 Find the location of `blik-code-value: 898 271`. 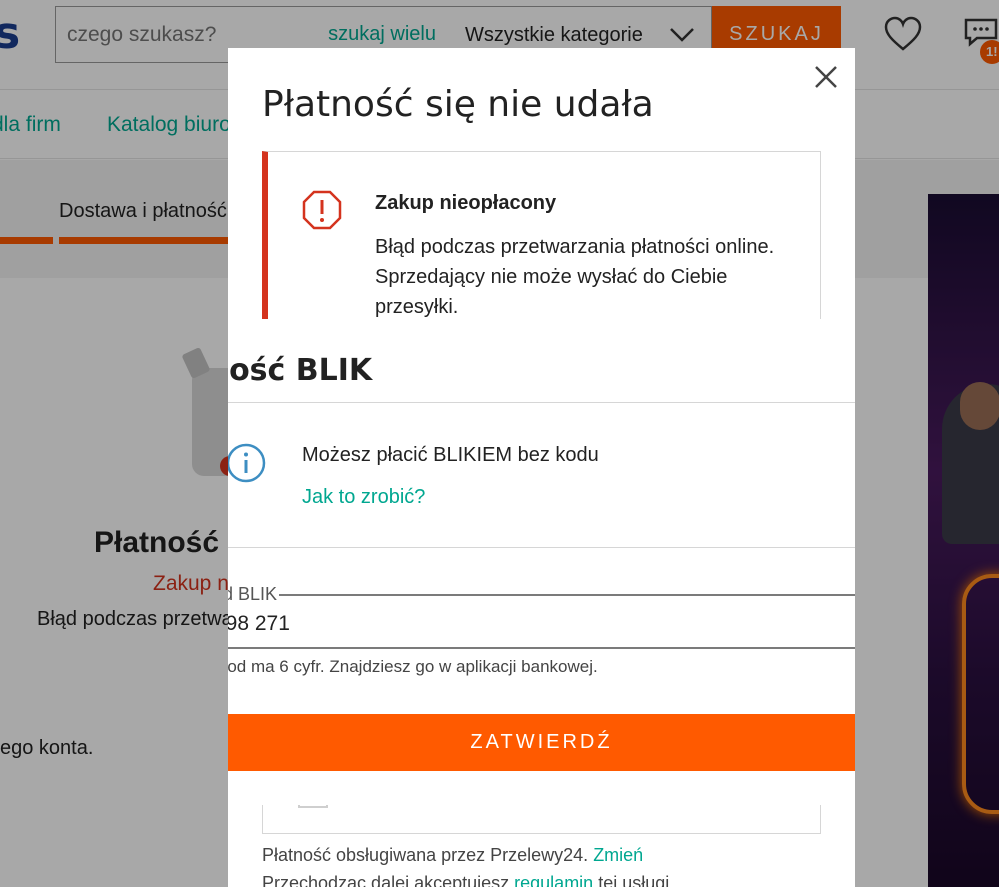

blik-code-value: 898 271 is located at coordinates (259, 624).